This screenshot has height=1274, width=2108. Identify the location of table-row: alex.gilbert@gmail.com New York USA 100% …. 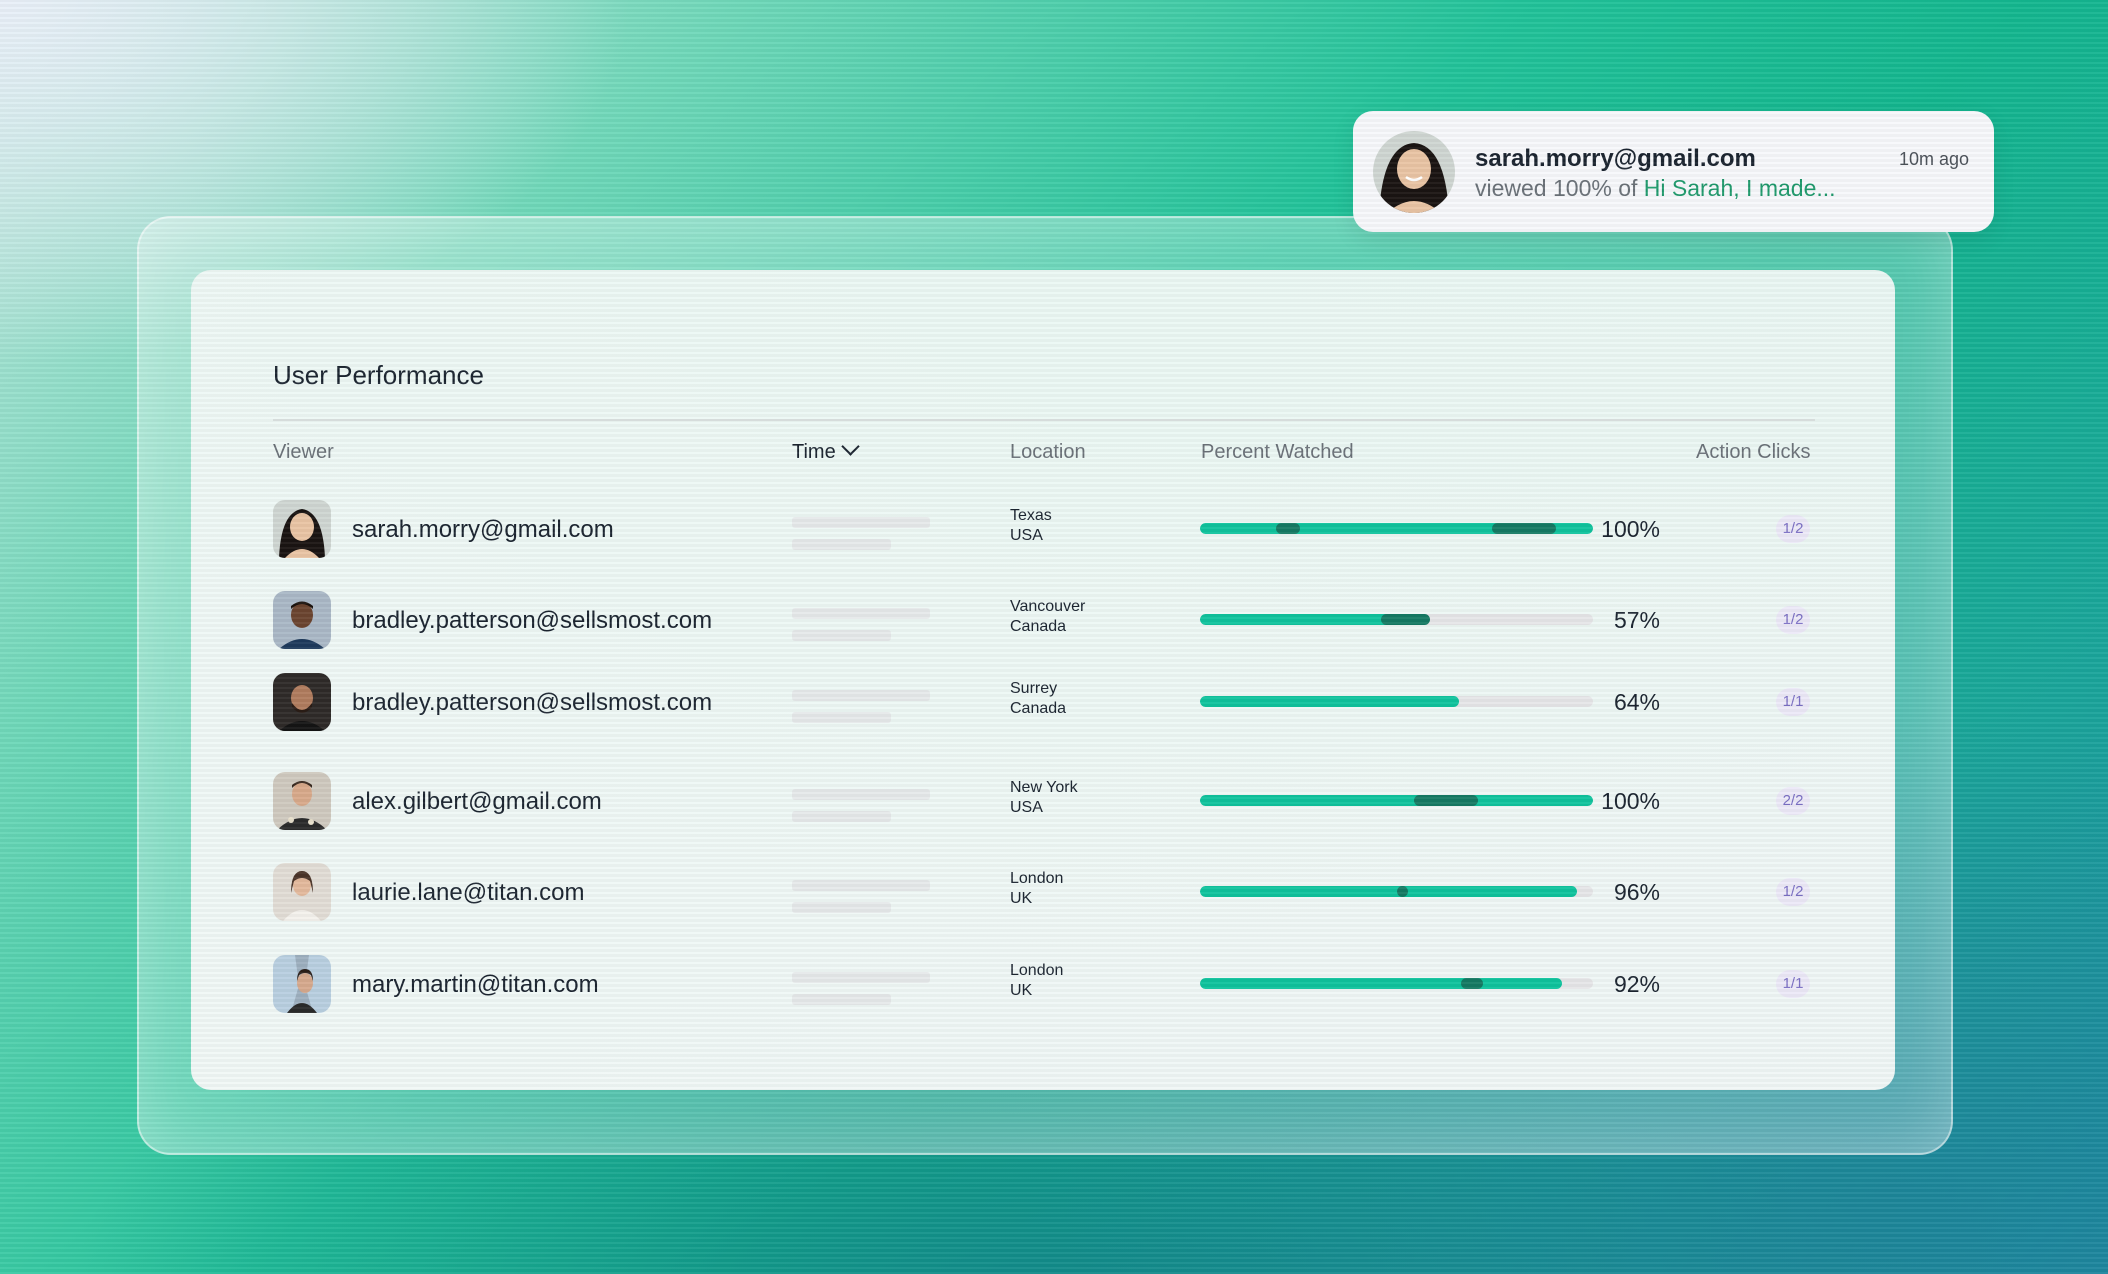
(1043, 802).